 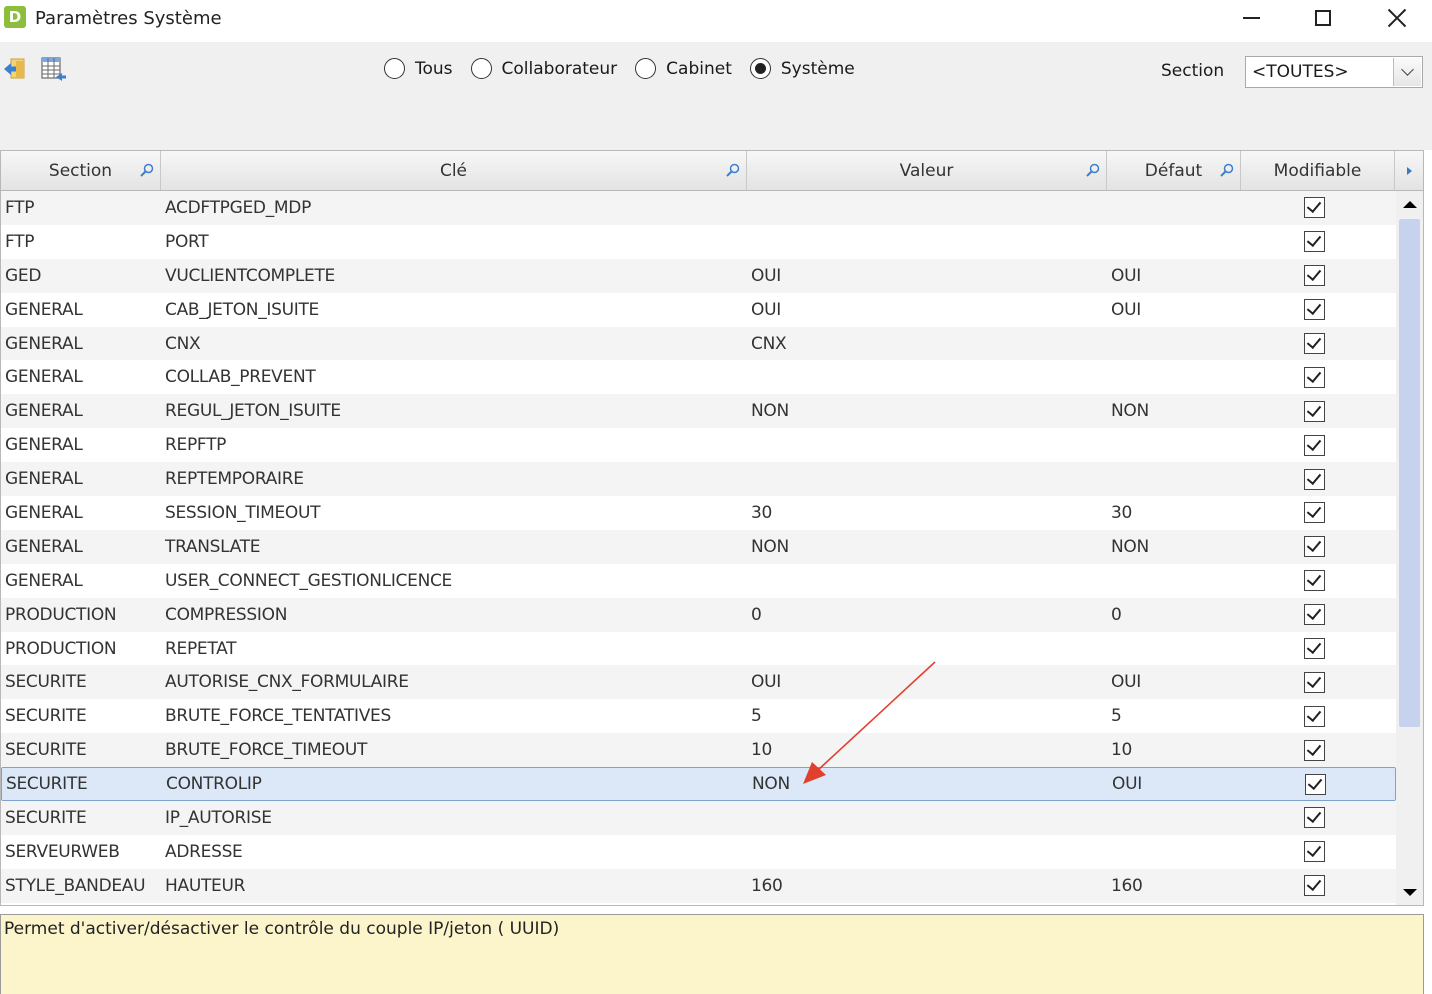 What do you see at coordinates (15, 17) in the screenshot?
I see `app-icon: D` at bounding box center [15, 17].